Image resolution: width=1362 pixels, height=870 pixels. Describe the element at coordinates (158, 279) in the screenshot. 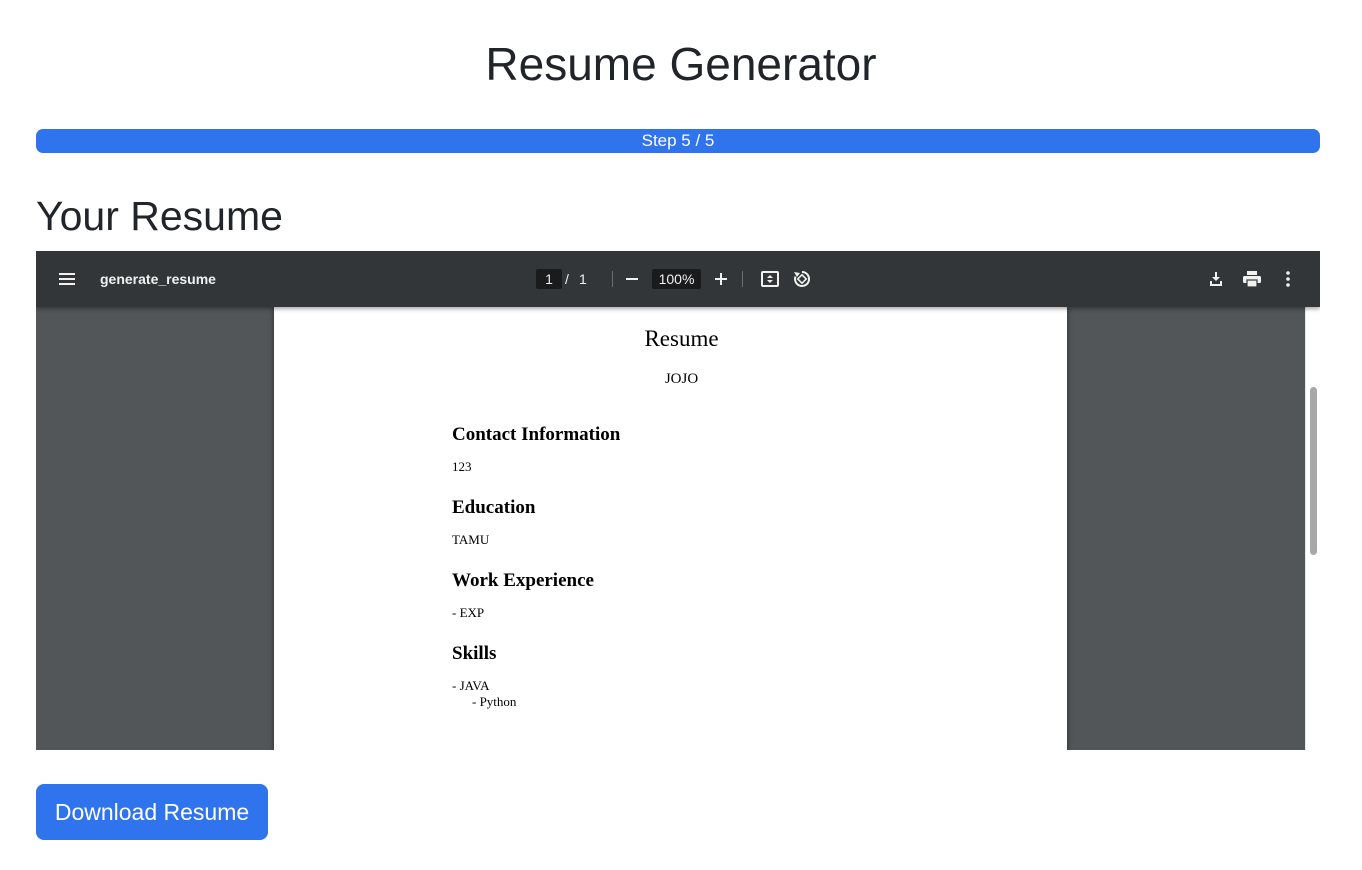

I see `pdf-document-title: generate_resume` at that location.